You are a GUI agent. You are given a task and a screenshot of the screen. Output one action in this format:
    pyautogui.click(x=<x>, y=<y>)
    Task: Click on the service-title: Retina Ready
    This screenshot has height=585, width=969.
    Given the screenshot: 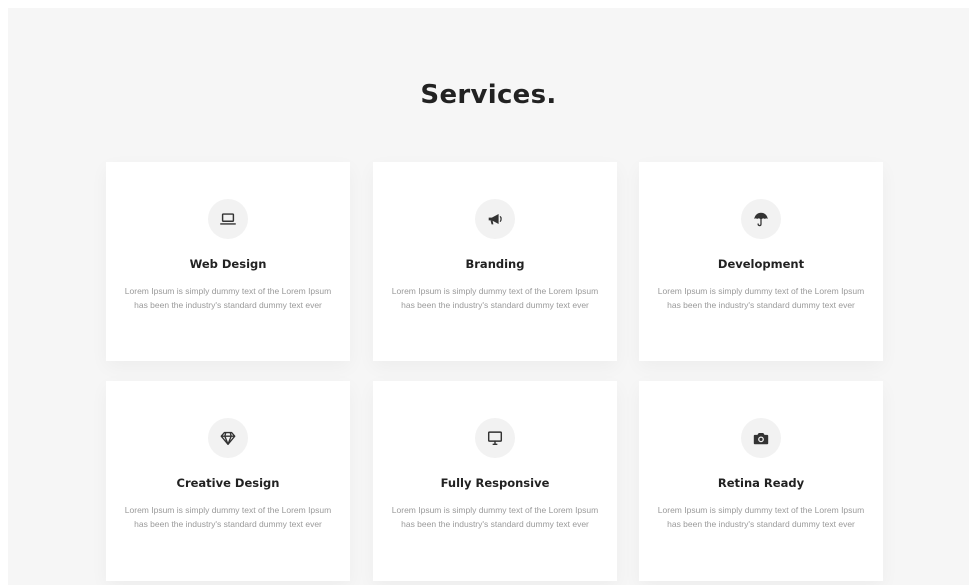 What is the action you would take?
    pyautogui.click(x=761, y=483)
    